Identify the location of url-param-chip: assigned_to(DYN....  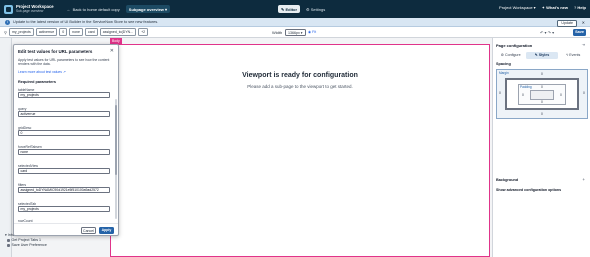
(118, 32).